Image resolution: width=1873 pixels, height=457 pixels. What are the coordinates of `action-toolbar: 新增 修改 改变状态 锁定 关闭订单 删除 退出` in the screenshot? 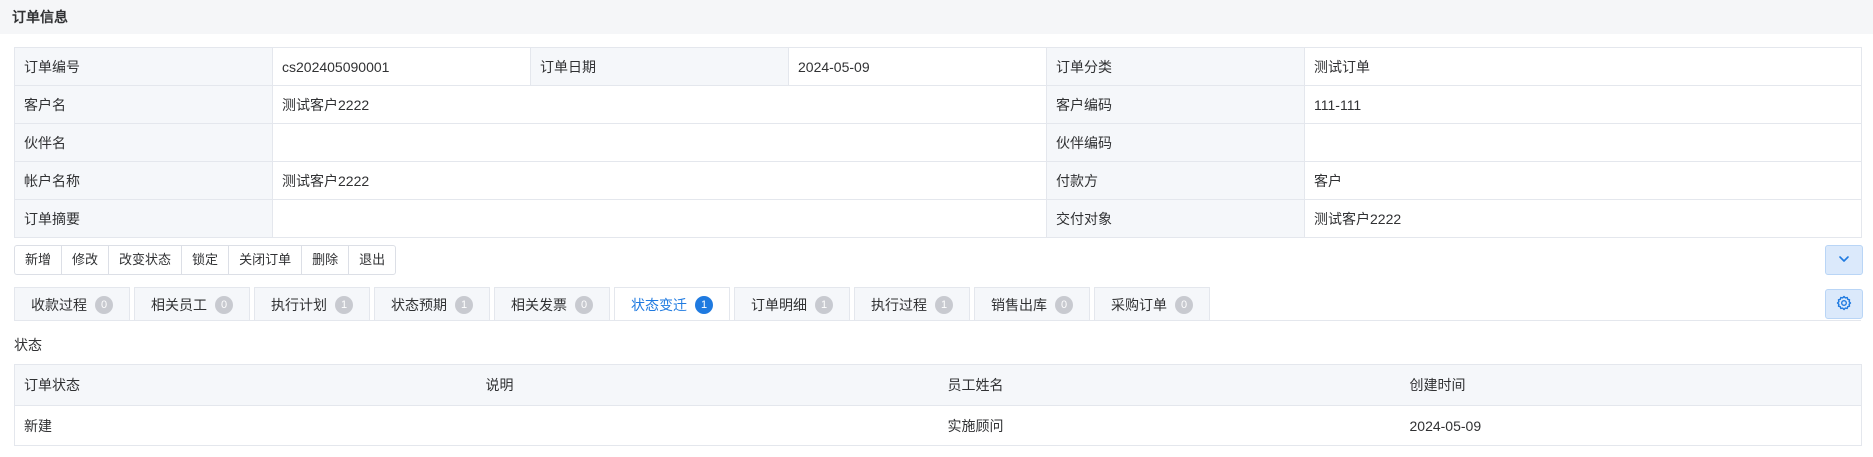 It's located at (205, 260).